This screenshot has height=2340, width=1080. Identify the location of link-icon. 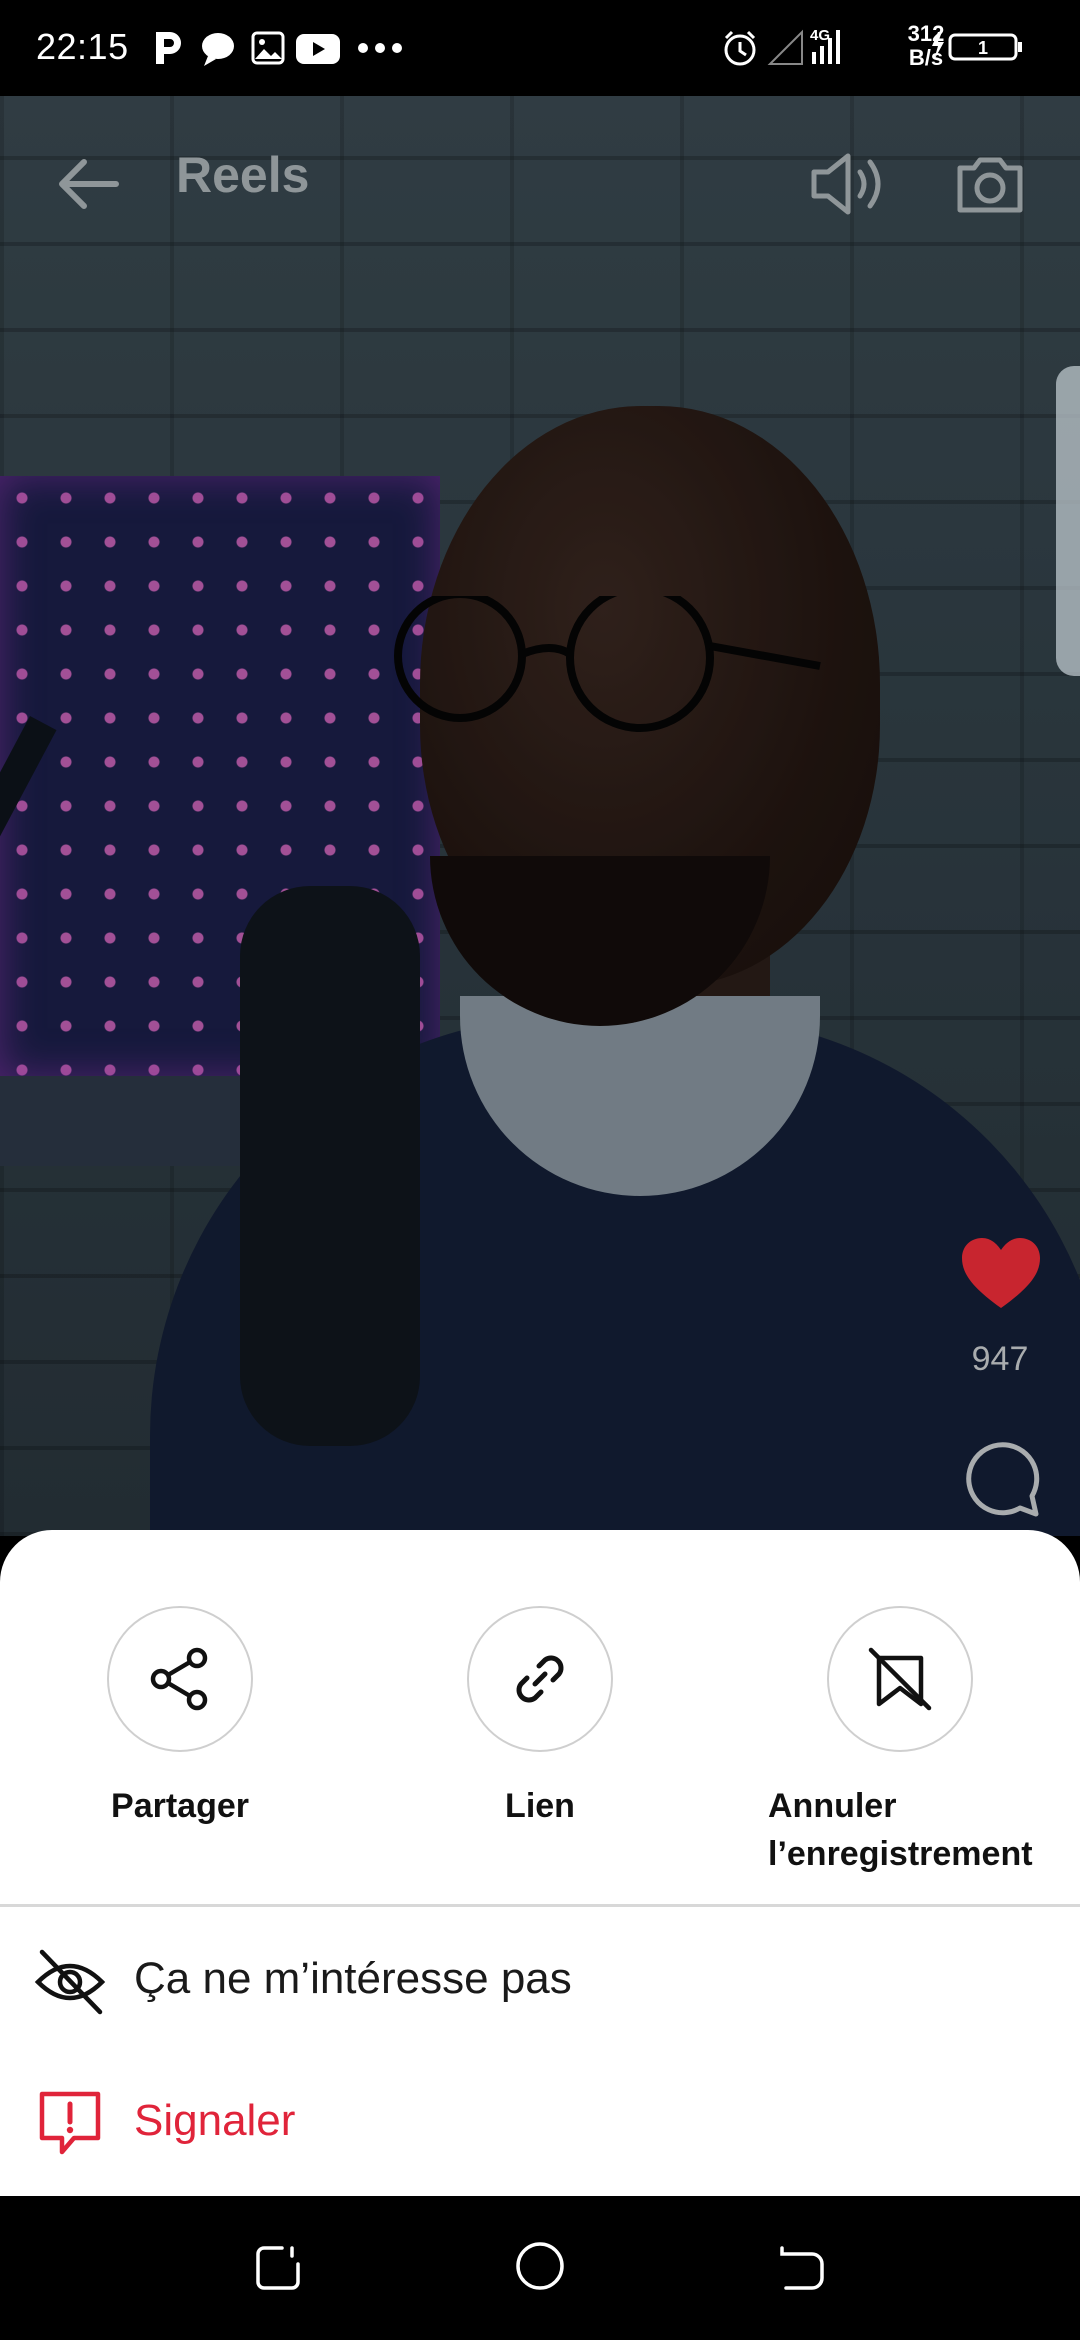
(540, 1679).